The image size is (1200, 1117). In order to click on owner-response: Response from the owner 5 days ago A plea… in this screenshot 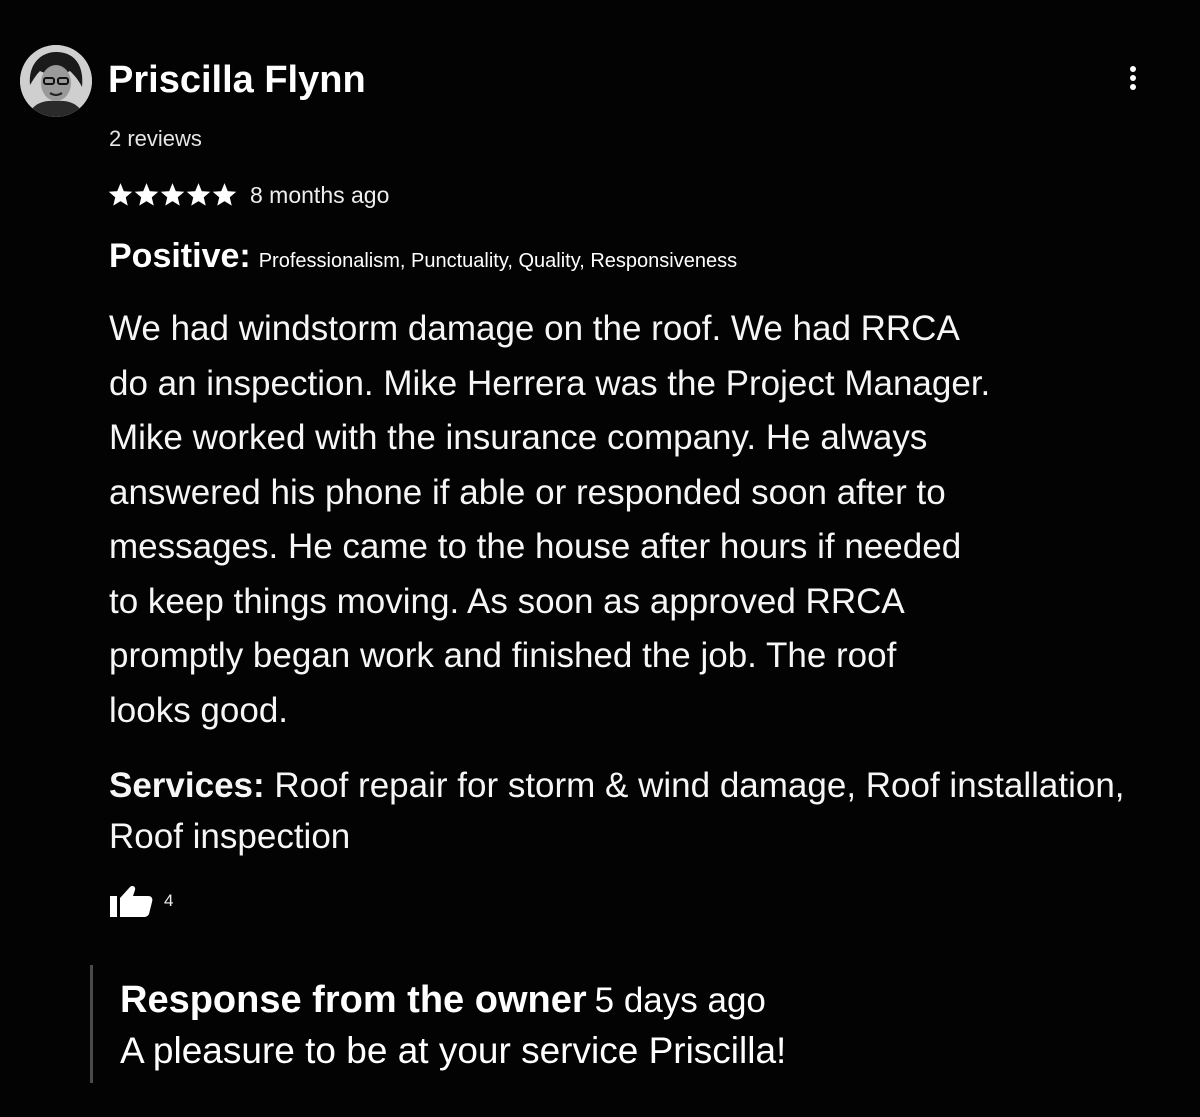, I will do `click(591, 1024)`.